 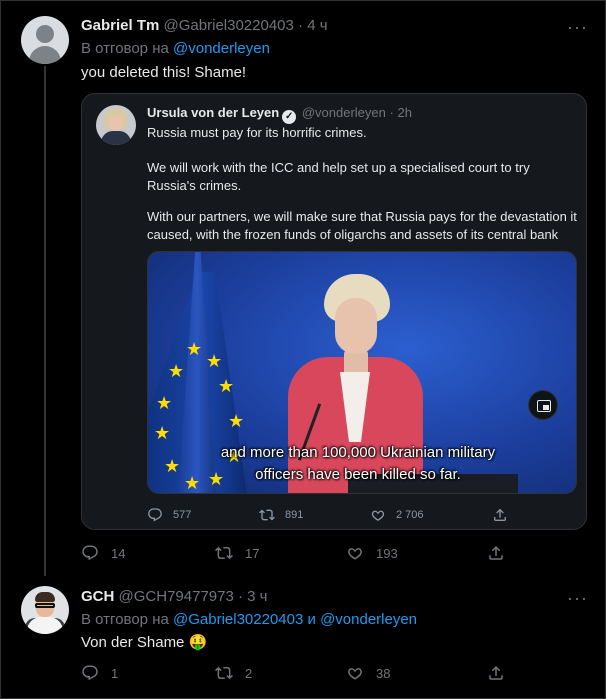 What do you see at coordinates (289, 117) in the screenshot?
I see `verified-badge-icon: ✓` at bounding box center [289, 117].